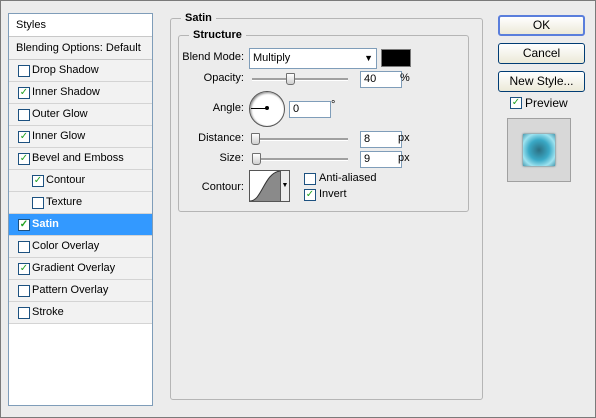 This screenshot has width=596, height=418. I want to click on preview-swatch, so click(539, 150).